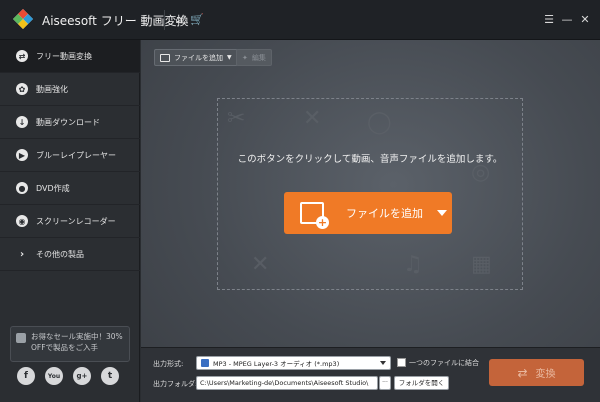  Describe the element at coordinates (110, 376) in the screenshot. I see `twitter-icon: t` at that location.